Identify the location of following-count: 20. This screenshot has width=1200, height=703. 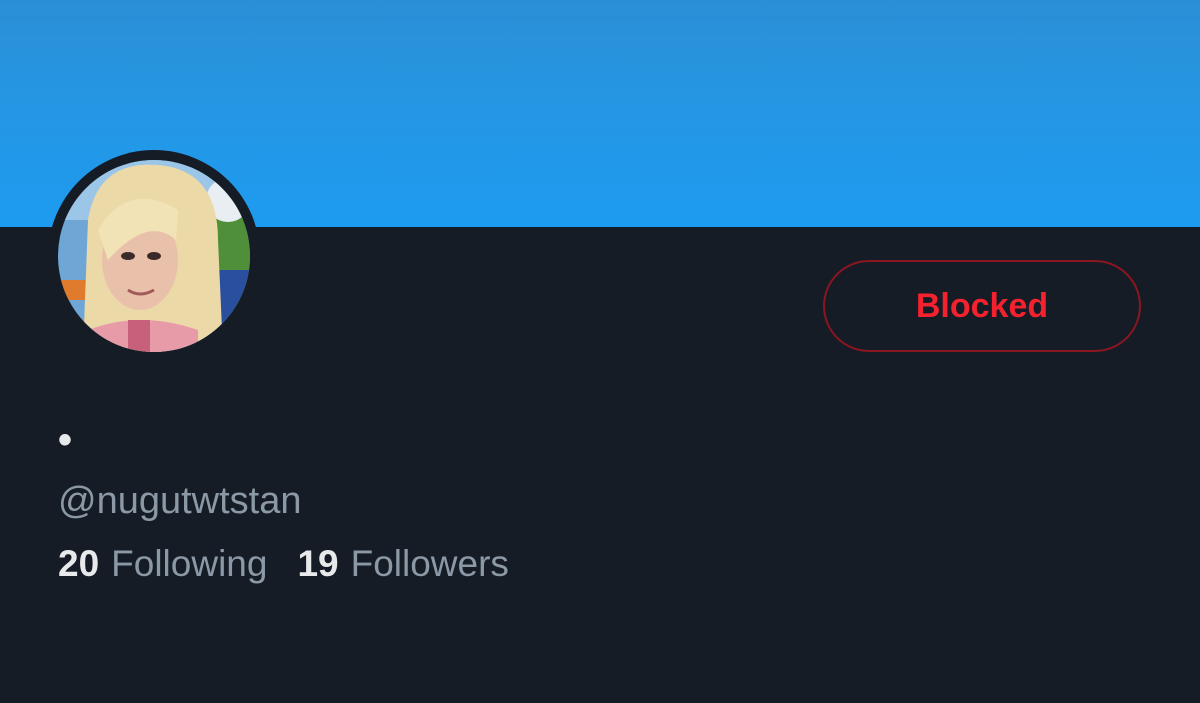
(79, 563).